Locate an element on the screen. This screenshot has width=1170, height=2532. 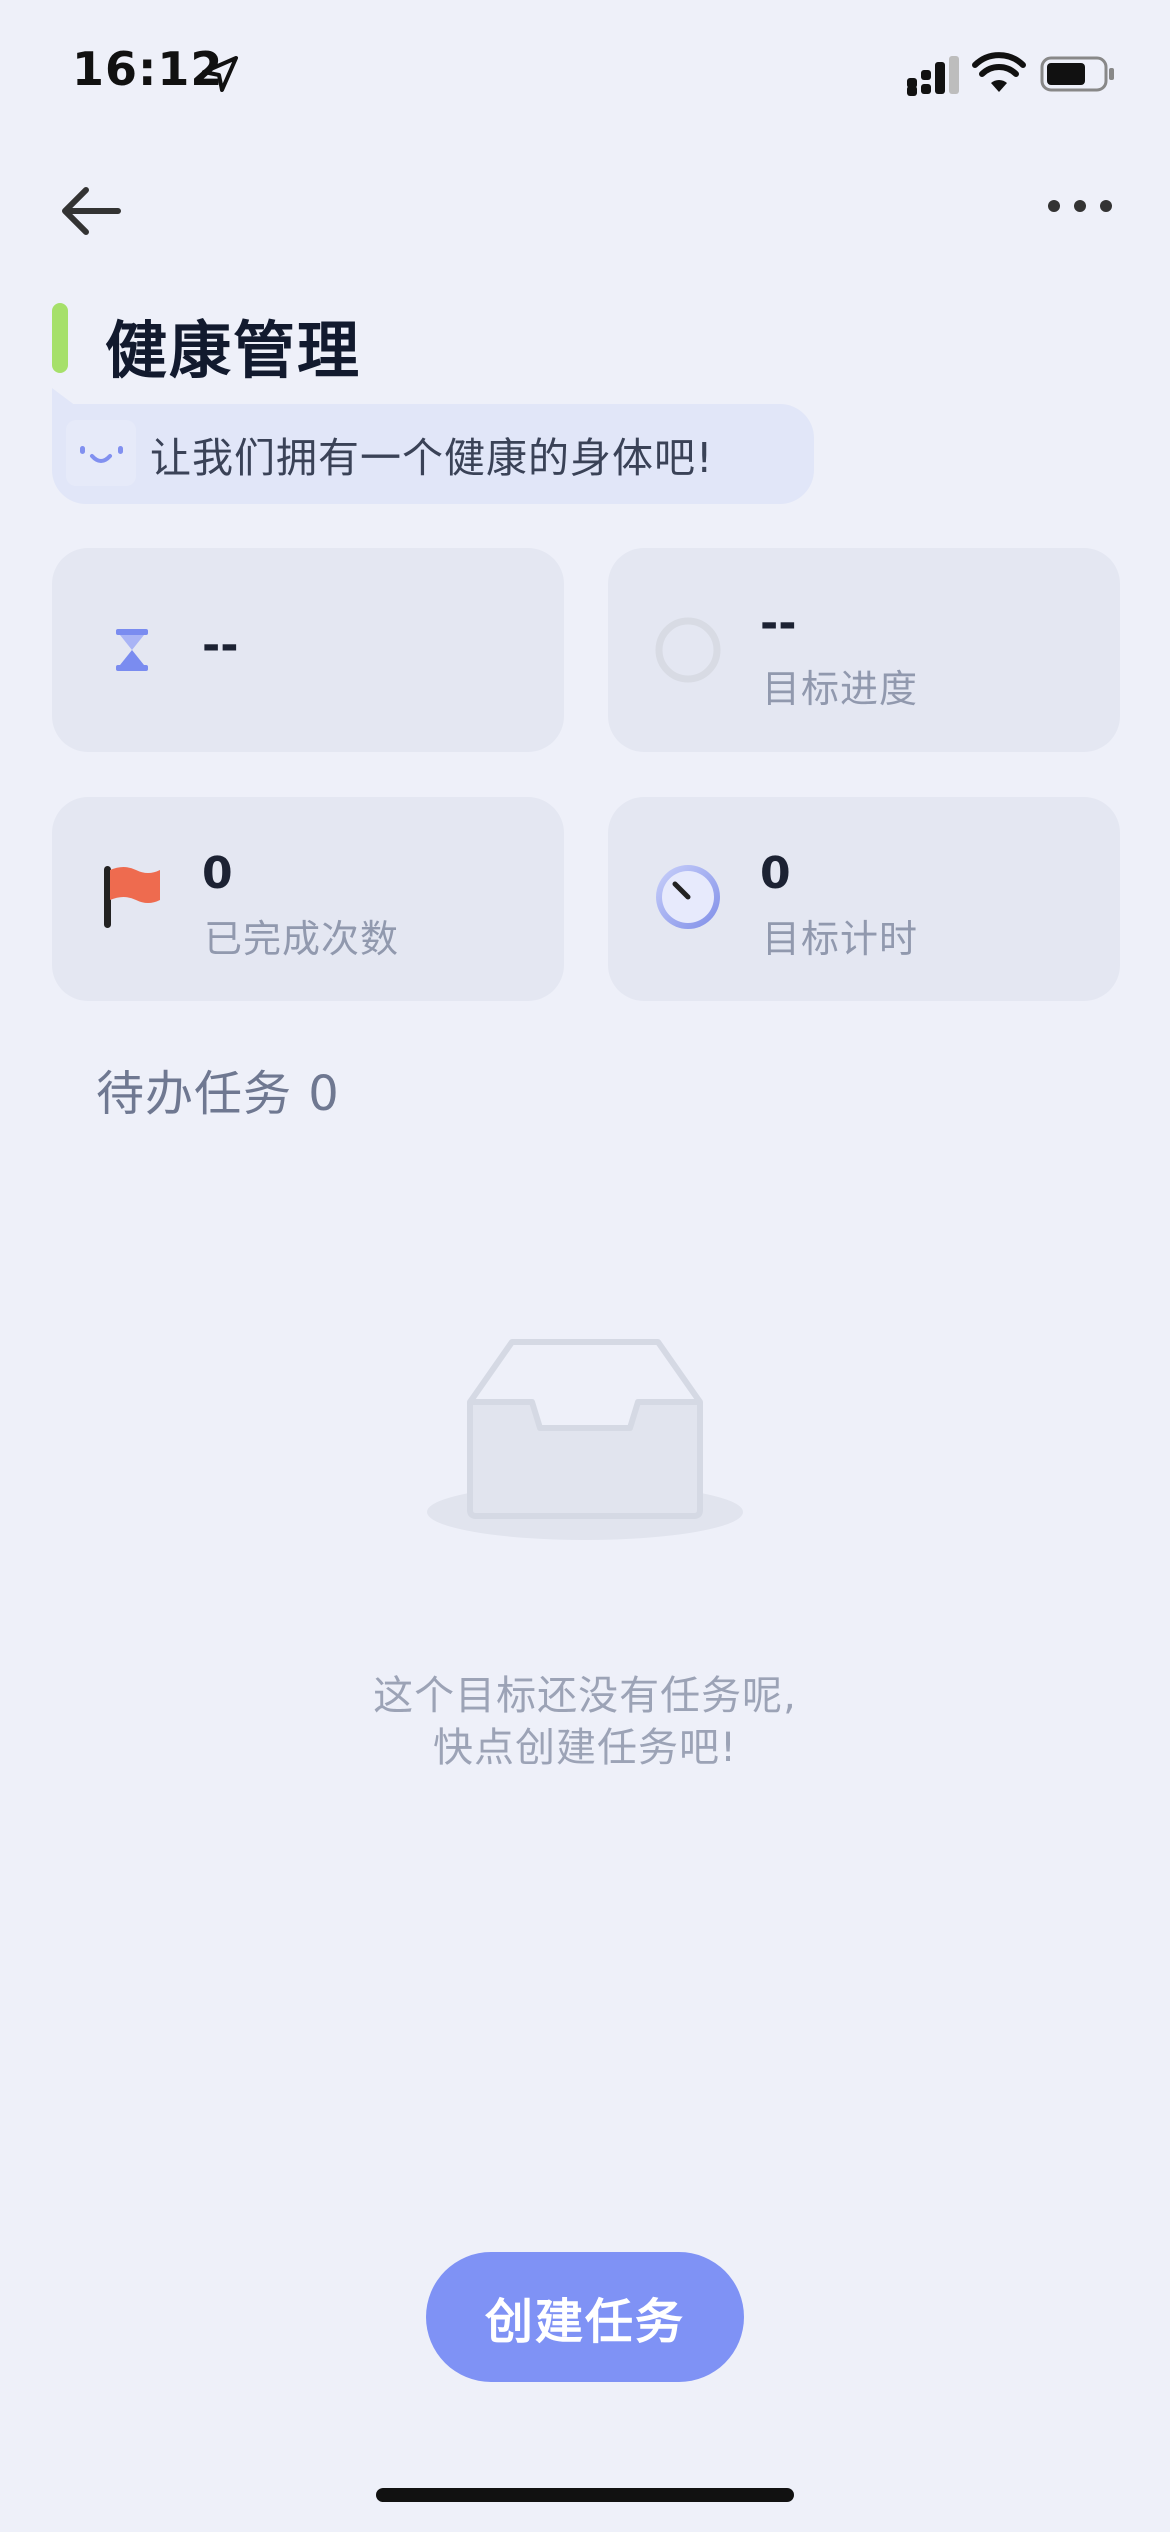
page-title: 健康管理 is located at coordinates (233, 350).